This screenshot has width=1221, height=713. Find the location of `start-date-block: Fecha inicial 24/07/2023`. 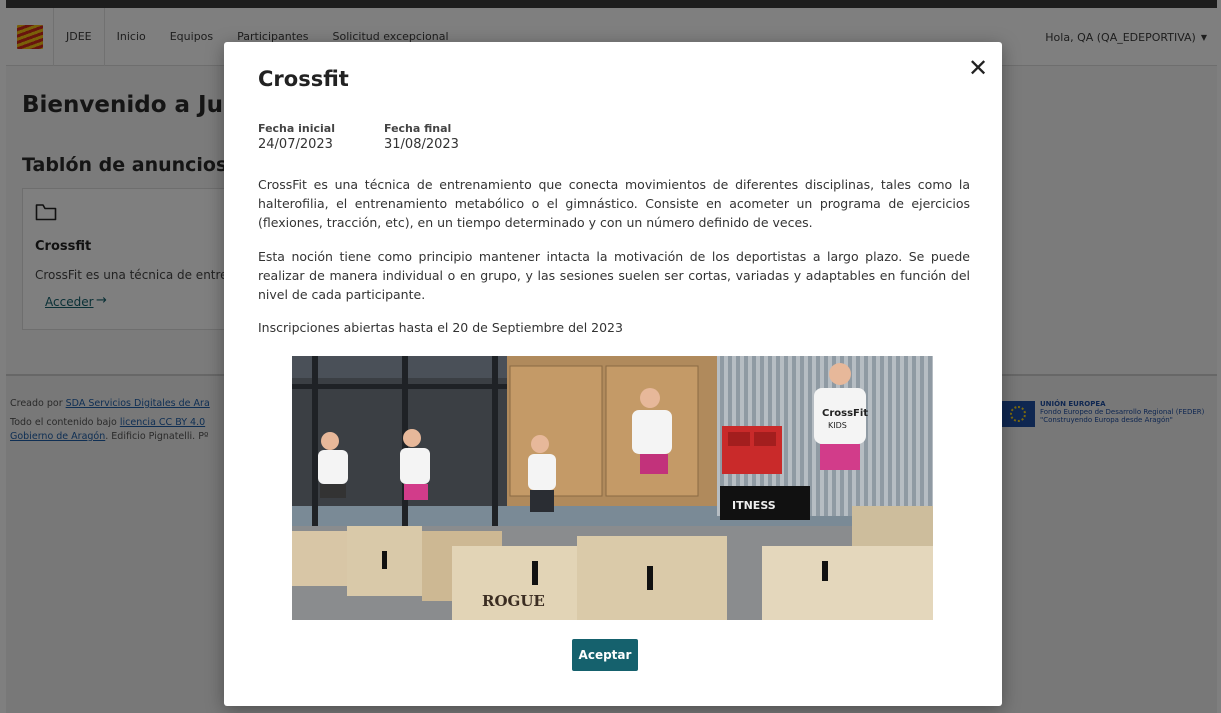

start-date-block: Fecha inicial 24/07/2023 is located at coordinates (296, 137).